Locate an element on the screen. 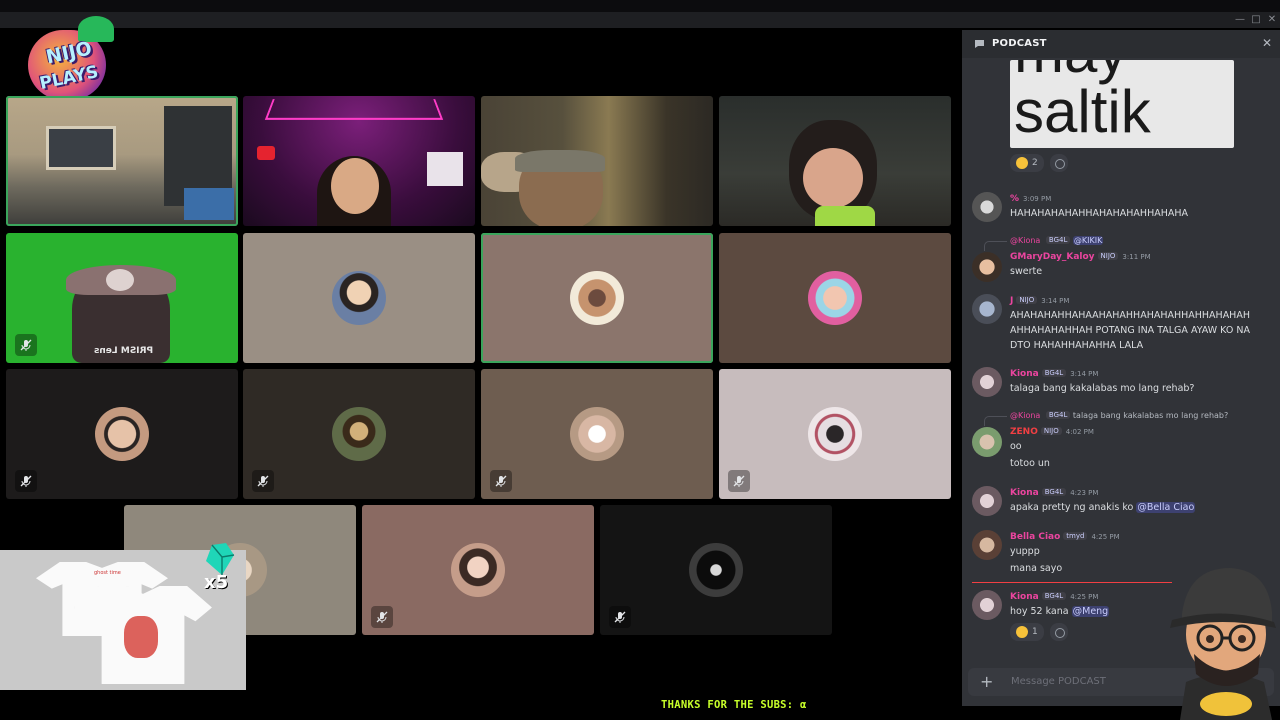 The height and width of the screenshot is (720, 1280). image-attachment: may saltik is located at coordinates (1122, 104).